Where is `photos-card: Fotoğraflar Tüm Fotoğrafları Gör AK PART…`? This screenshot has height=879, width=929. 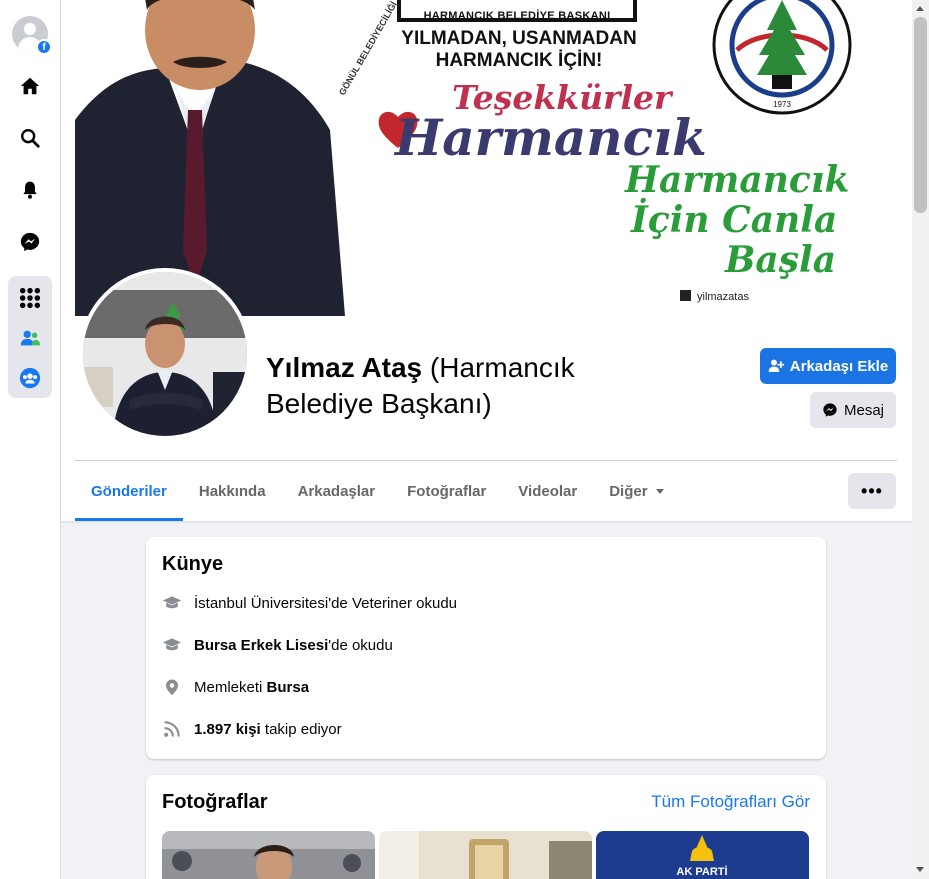
photos-card: Fotoğraflar Tüm Fotoğrafları Gör AK PART… is located at coordinates (486, 827).